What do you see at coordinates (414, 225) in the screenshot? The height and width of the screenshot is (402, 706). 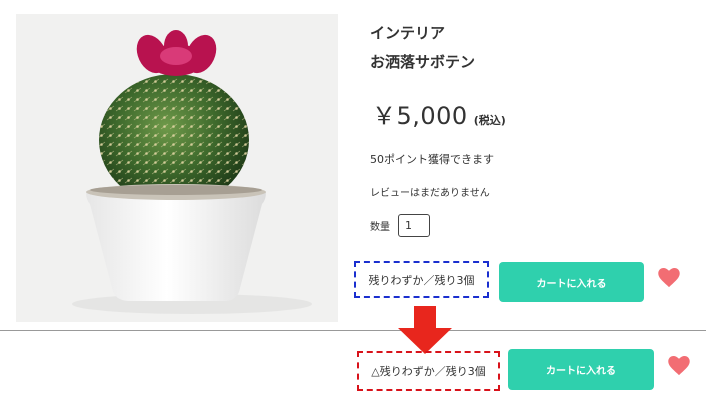 I see `quantity-input` at bounding box center [414, 225].